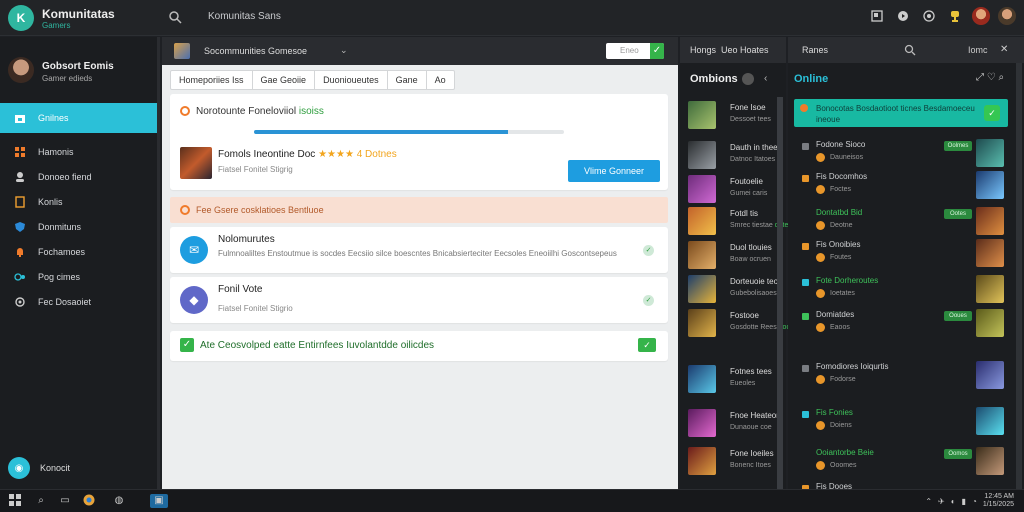 This screenshot has width=1024, height=512. I want to click on toggle-icon, so click(748, 79).